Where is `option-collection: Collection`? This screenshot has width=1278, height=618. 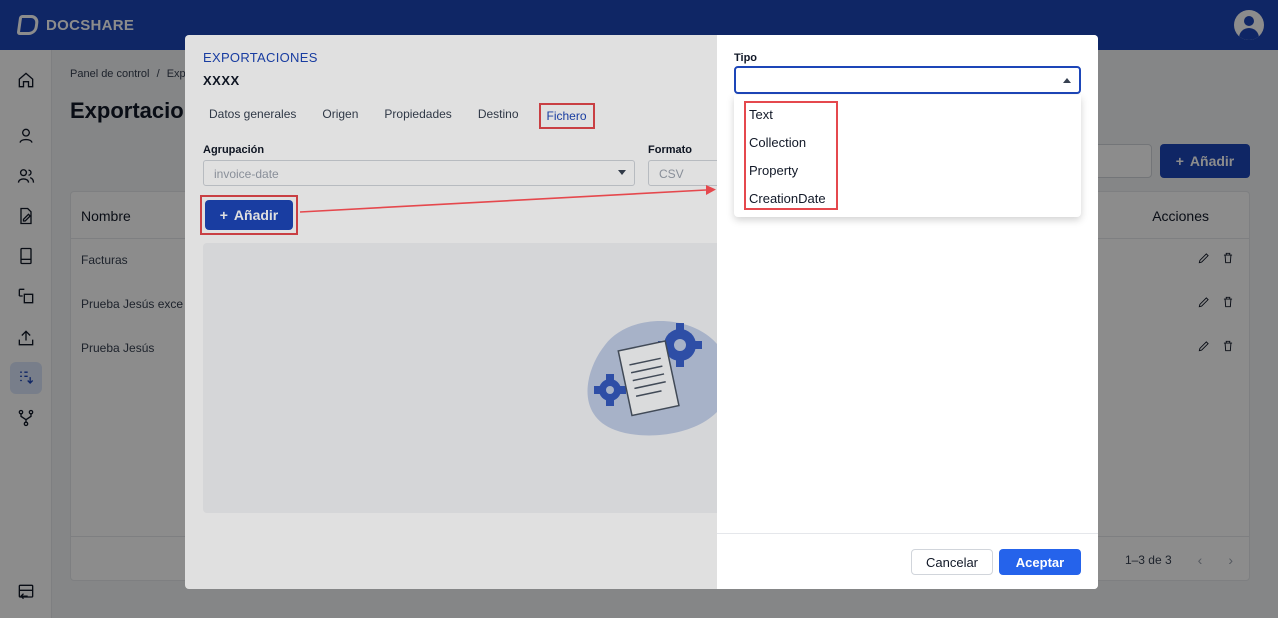
option-collection: Collection is located at coordinates (777, 142).